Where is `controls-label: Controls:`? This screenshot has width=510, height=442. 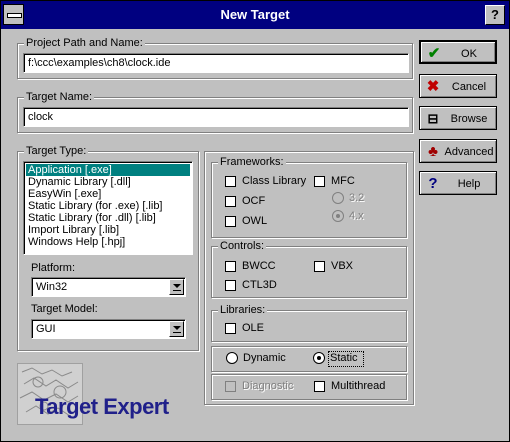
controls-label: Controls: is located at coordinates (242, 246).